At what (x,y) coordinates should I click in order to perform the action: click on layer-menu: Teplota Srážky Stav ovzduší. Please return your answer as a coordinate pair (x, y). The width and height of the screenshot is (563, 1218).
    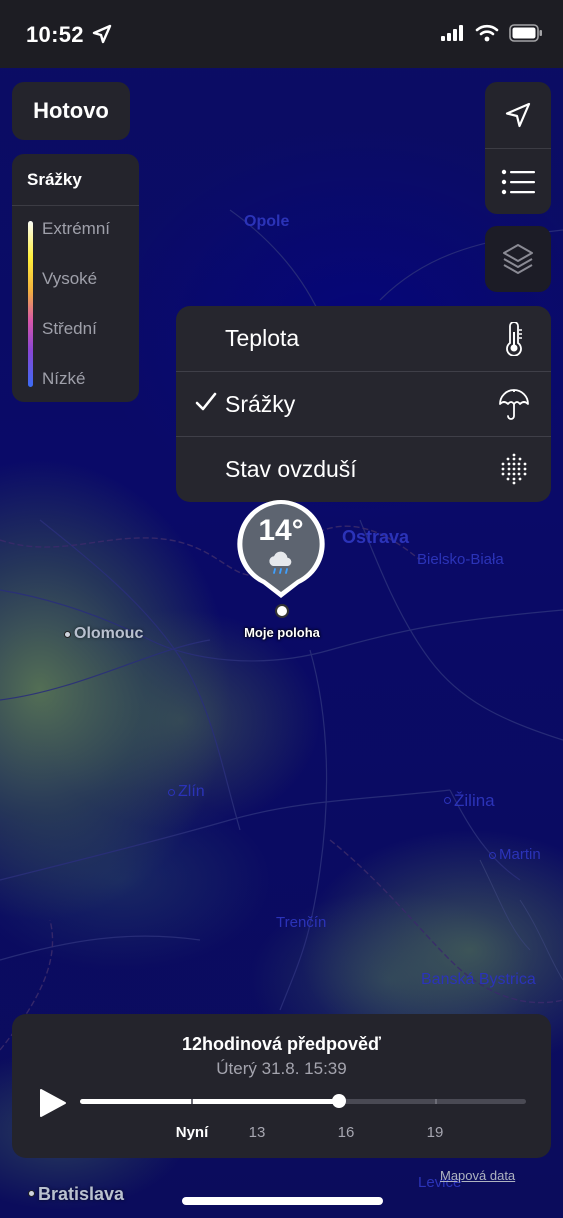
    Looking at the image, I should click on (363, 404).